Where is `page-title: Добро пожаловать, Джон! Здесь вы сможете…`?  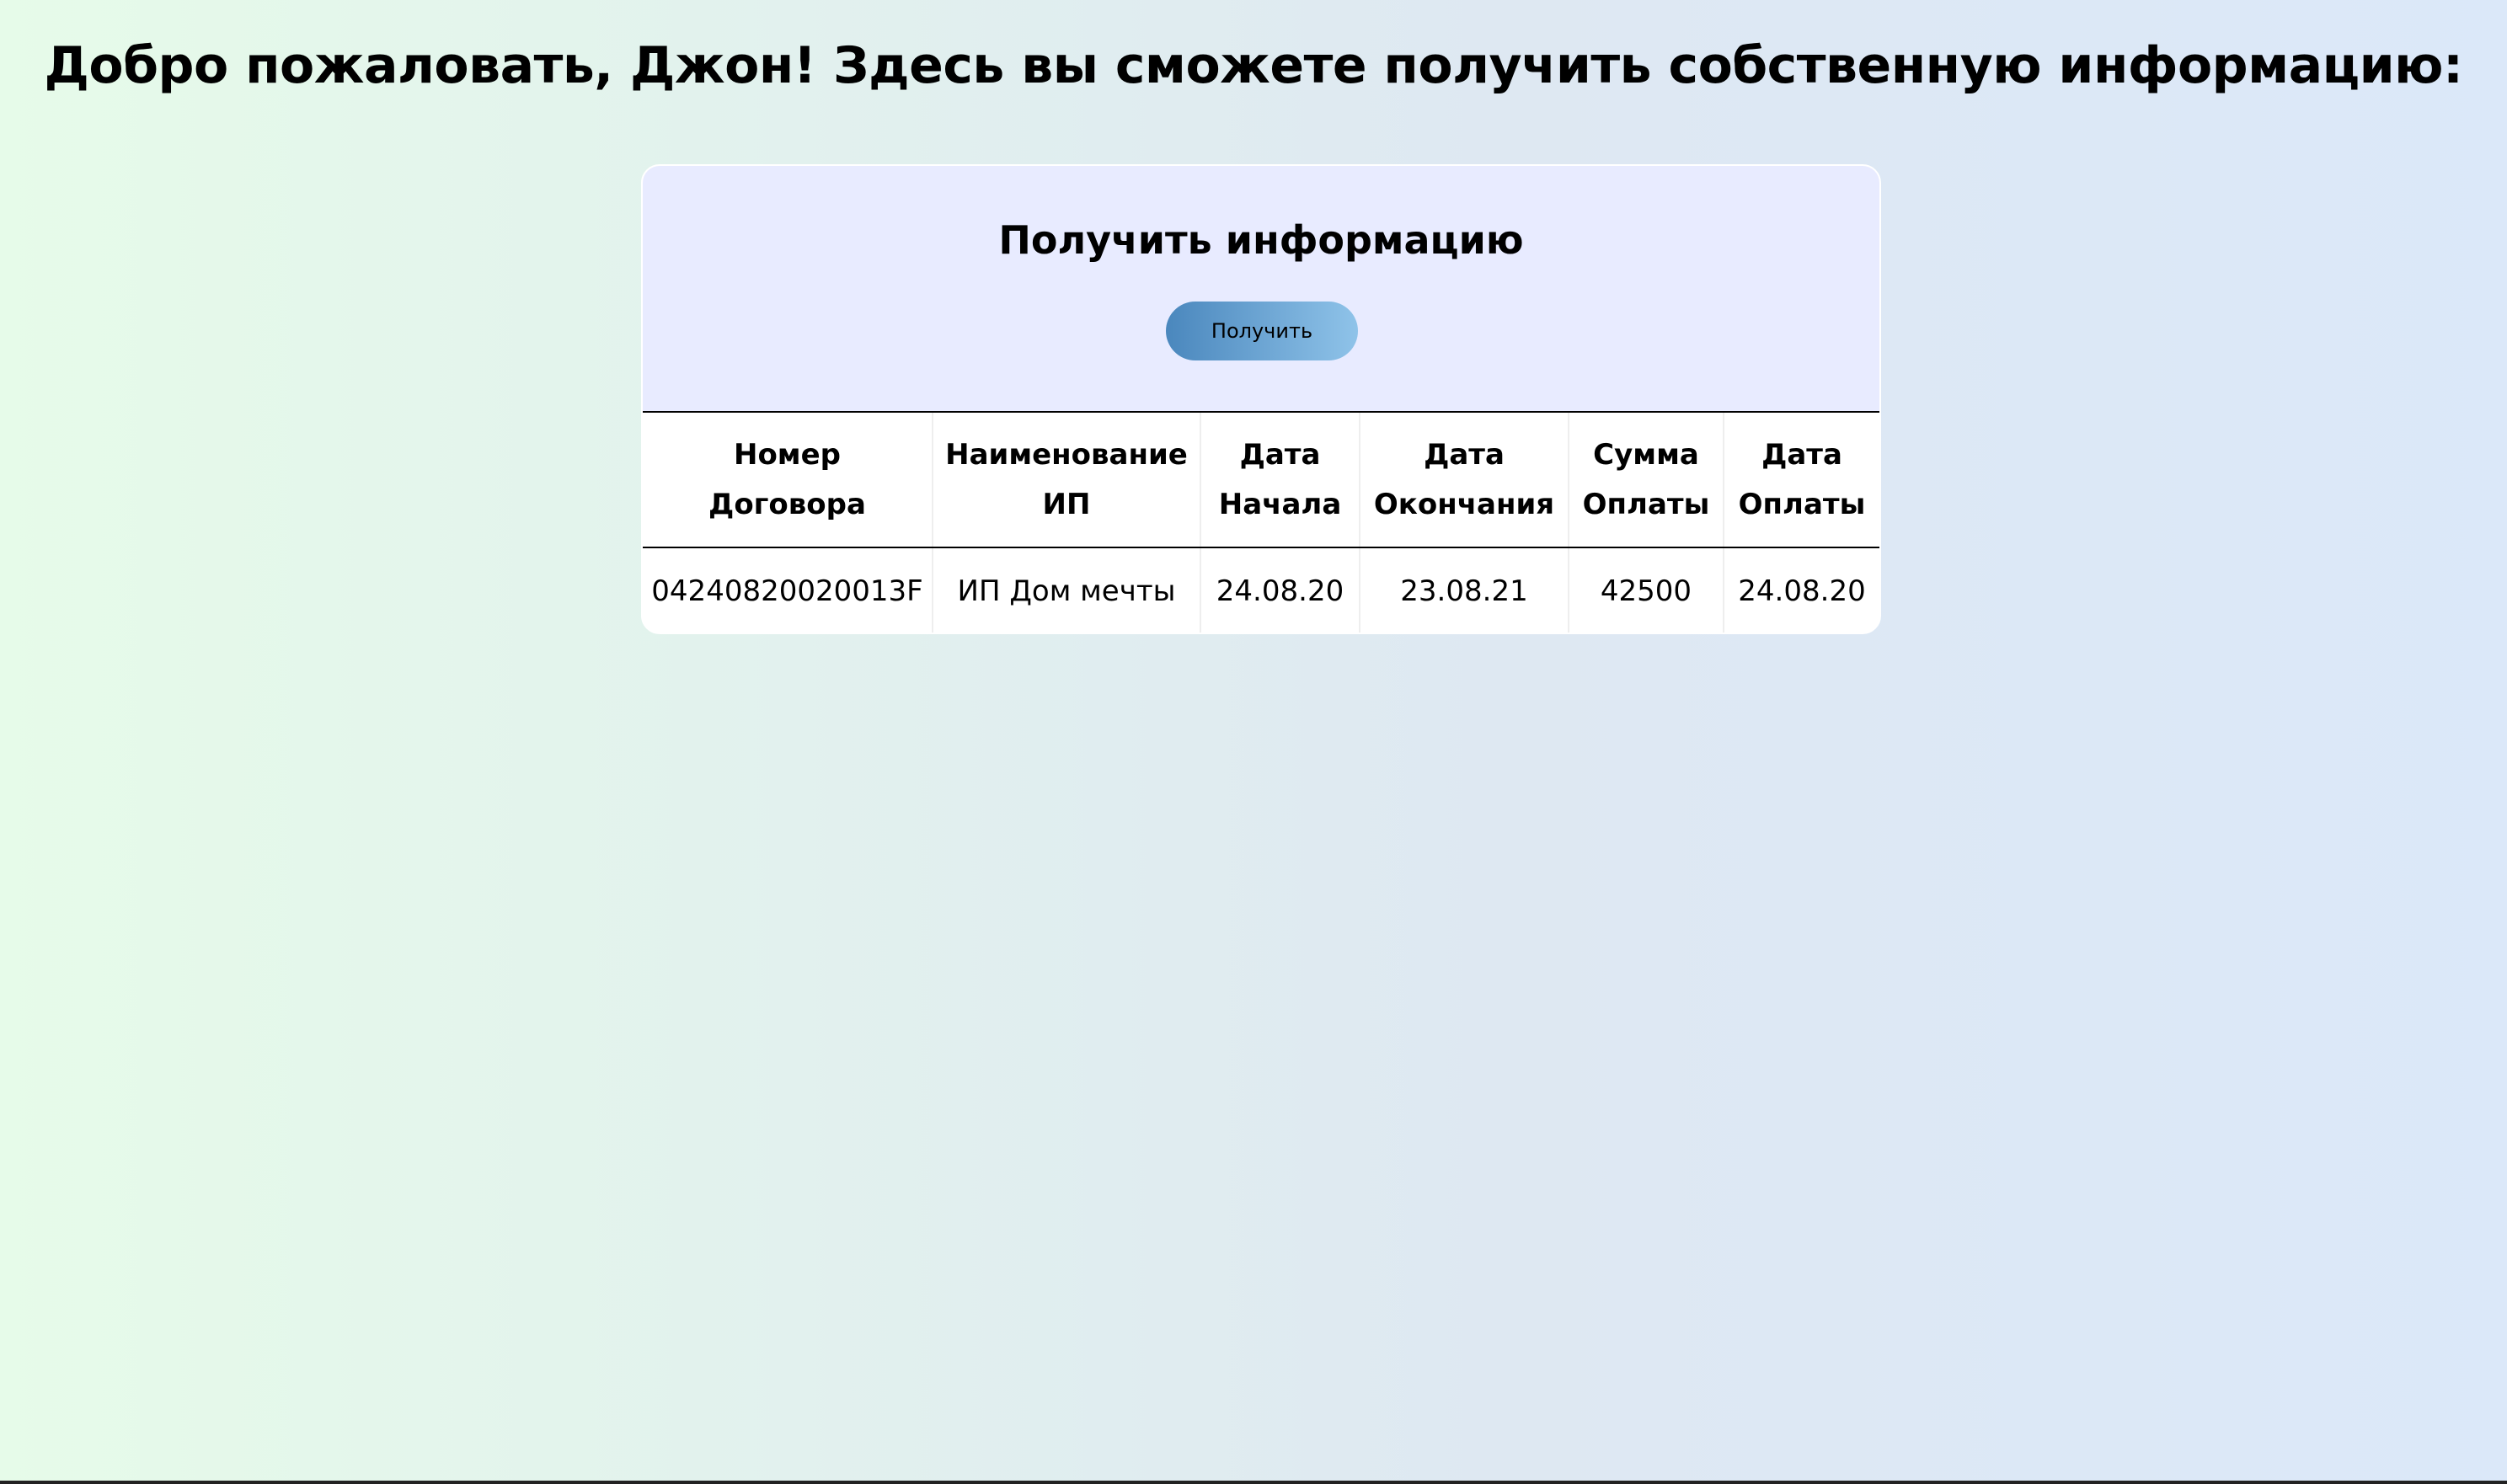
page-title: Добро пожаловать, Джон! Здесь вы сможете… is located at coordinates (1253, 66).